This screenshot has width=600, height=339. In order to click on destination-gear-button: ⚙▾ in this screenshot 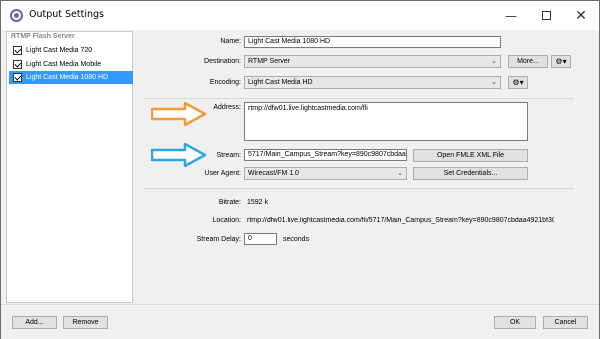, I will do `click(561, 61)`.